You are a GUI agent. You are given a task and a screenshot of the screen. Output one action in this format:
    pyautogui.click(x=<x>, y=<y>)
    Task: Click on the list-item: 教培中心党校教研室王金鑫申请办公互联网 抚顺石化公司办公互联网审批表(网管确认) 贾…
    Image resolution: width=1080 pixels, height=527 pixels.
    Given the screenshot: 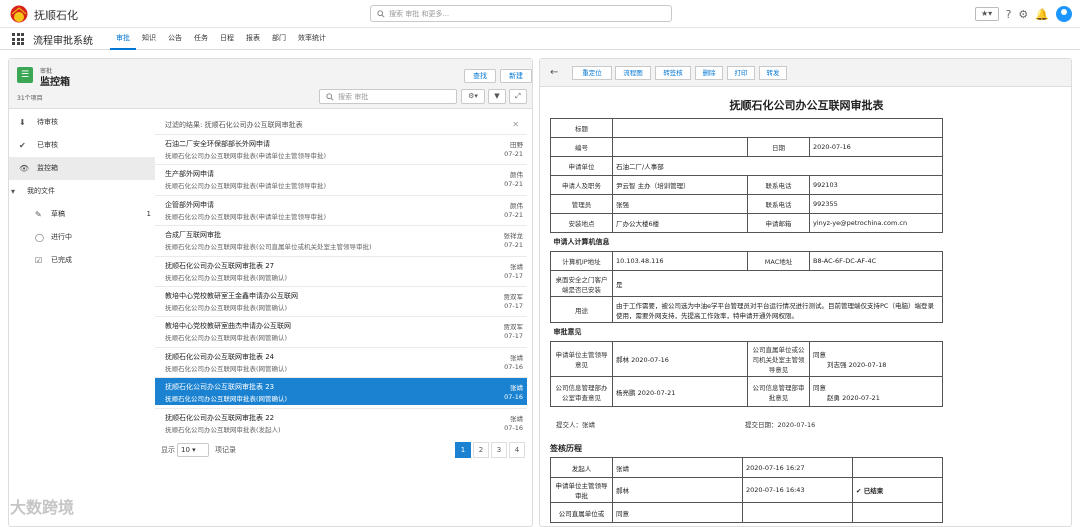 What is the action you would take?
    pyautogui.click(x=341, y=300)
    